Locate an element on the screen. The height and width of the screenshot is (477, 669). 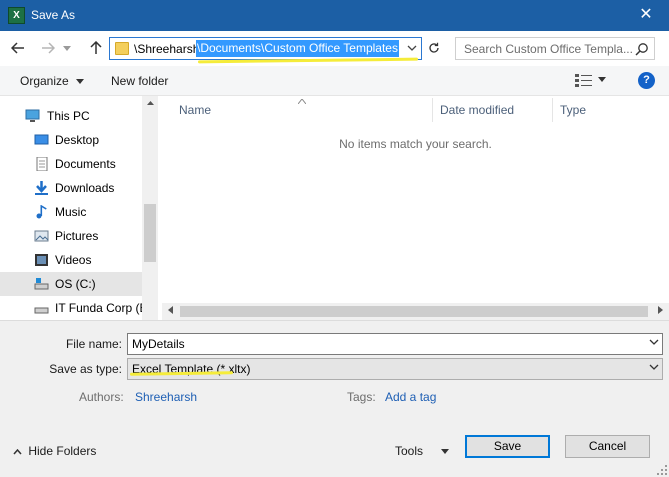
chevron-left-icon is located at coordinates (170, 310).